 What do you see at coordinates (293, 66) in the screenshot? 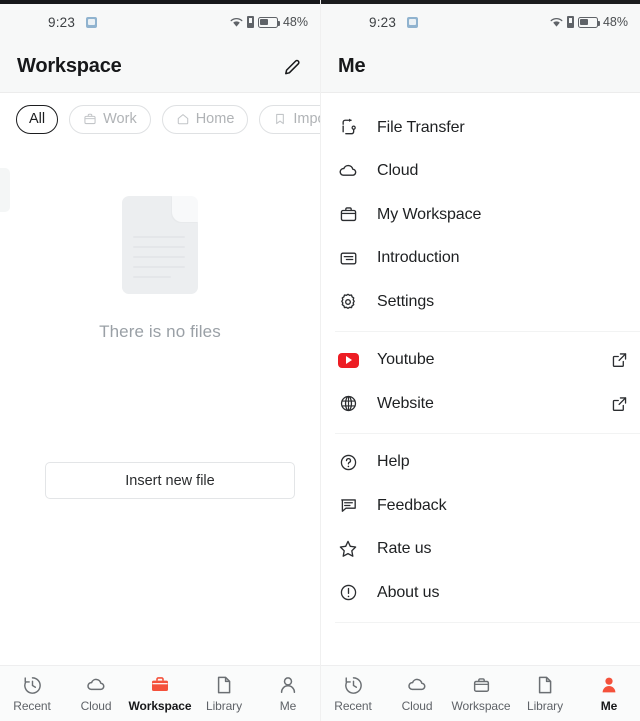
I see `edit-pencil-icon` at bounding box center [293, 66].